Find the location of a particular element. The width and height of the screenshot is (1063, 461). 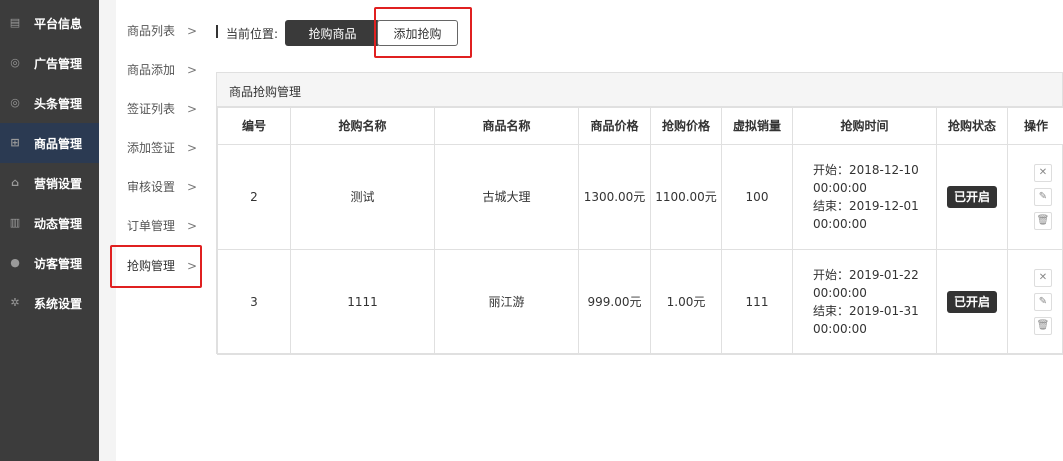

sidebar-item-label: 商品管理 is located at coordinates (58, 143).